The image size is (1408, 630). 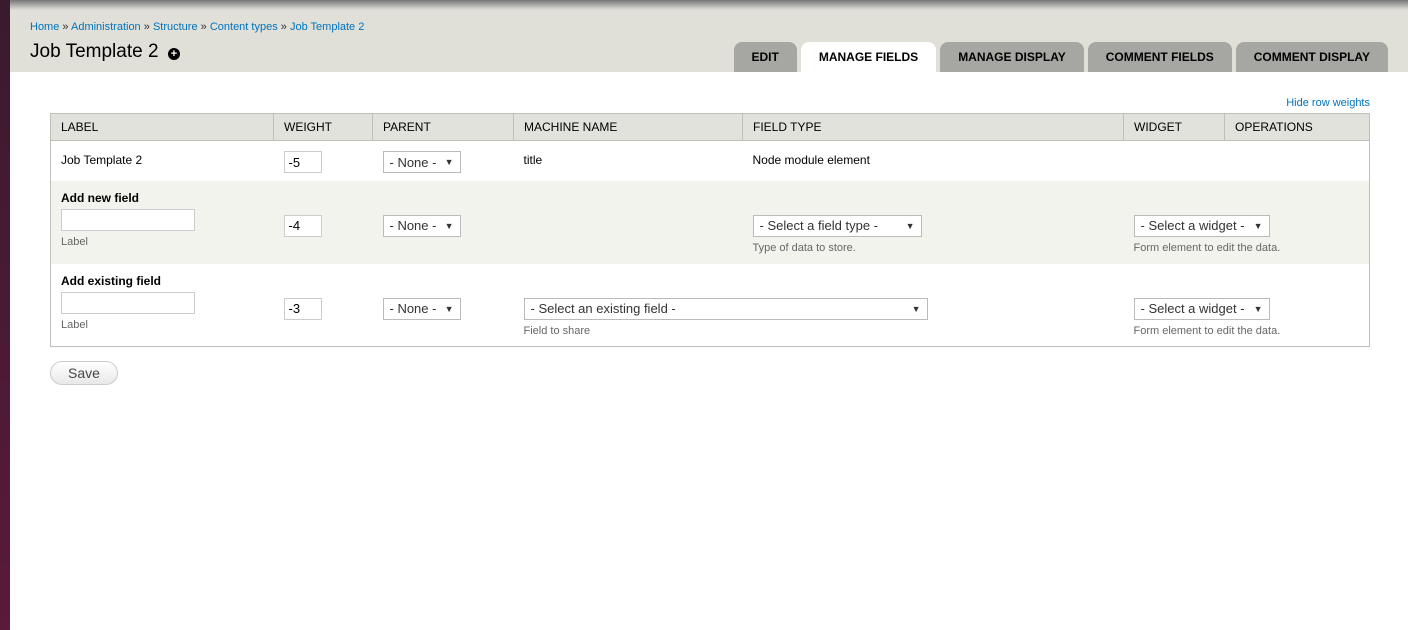 I want to click on col-machine-name: MACHINE NAME, so click(x=628, y=127).